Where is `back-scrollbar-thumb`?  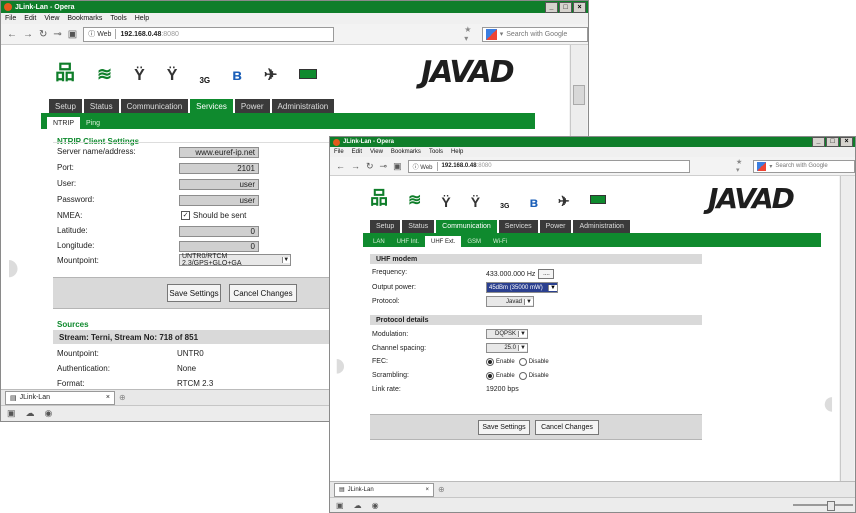 back-scrollbar-thumb is located at coordinates (579, 95).